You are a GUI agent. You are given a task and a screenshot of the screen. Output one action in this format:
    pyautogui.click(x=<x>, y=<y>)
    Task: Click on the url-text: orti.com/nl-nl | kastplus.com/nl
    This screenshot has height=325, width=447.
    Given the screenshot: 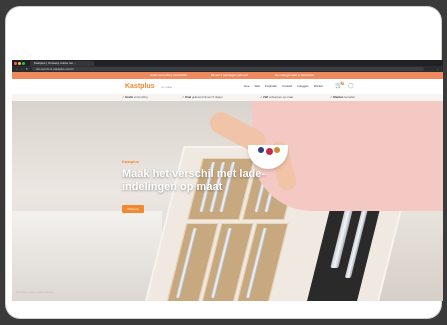 What is the action you would take?
    pyautogui.click(x=55, y=69)
    